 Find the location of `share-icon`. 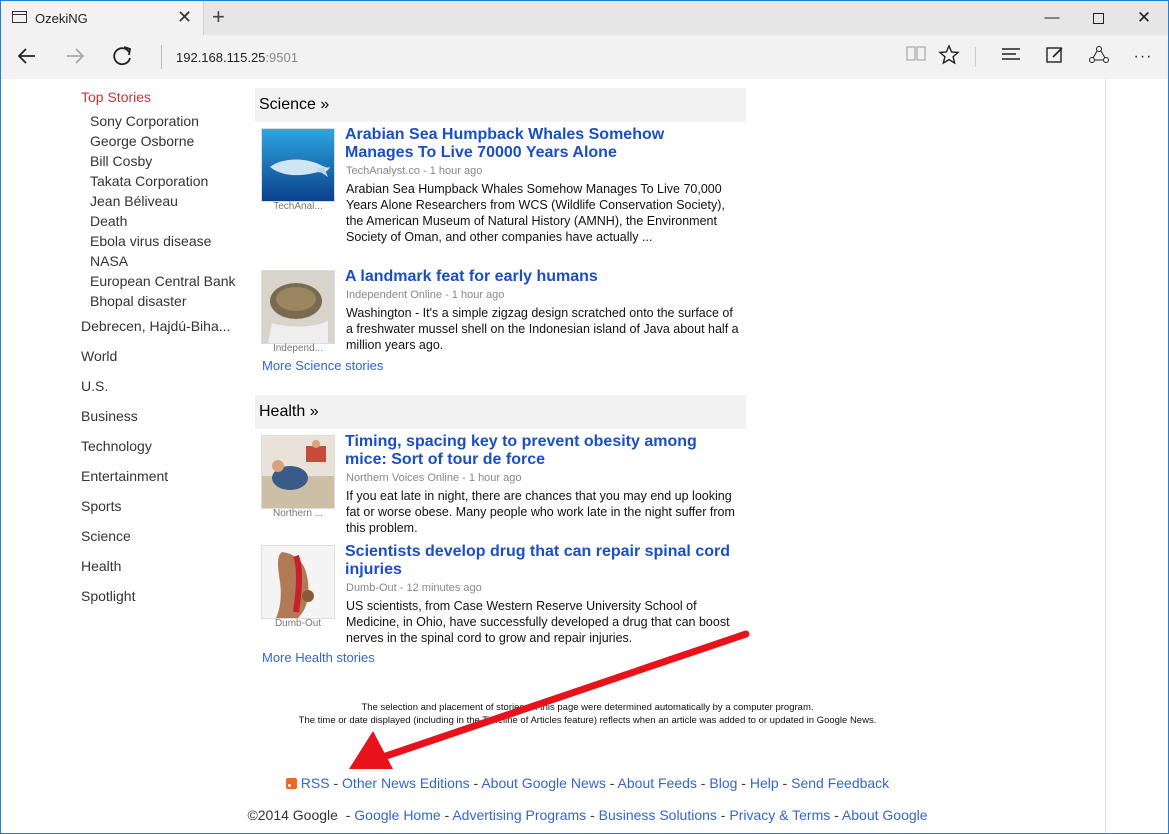

share-icon is located at coordinates (1099, 57).